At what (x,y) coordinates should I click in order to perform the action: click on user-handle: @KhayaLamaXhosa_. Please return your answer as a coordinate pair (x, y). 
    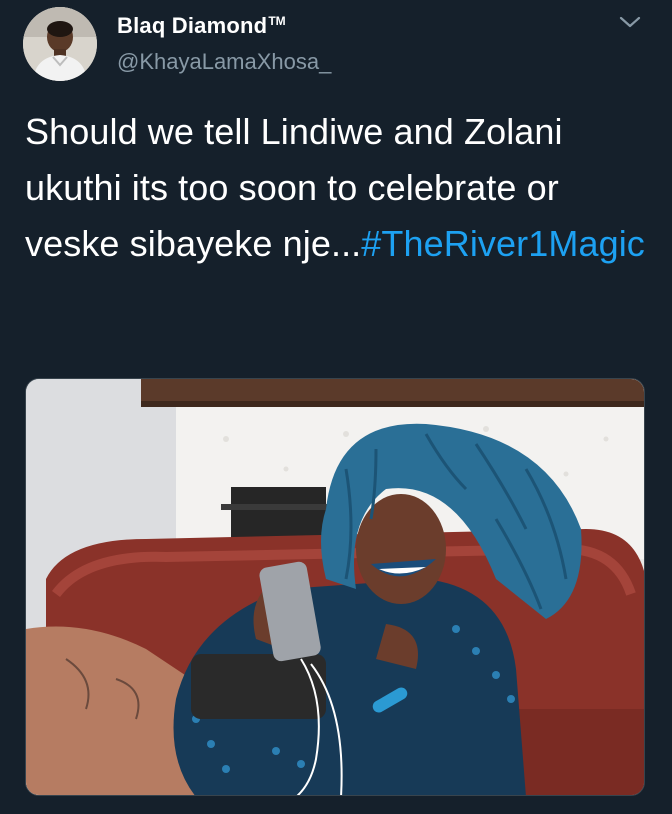
    Looking at the image, I should click on (224, 62).